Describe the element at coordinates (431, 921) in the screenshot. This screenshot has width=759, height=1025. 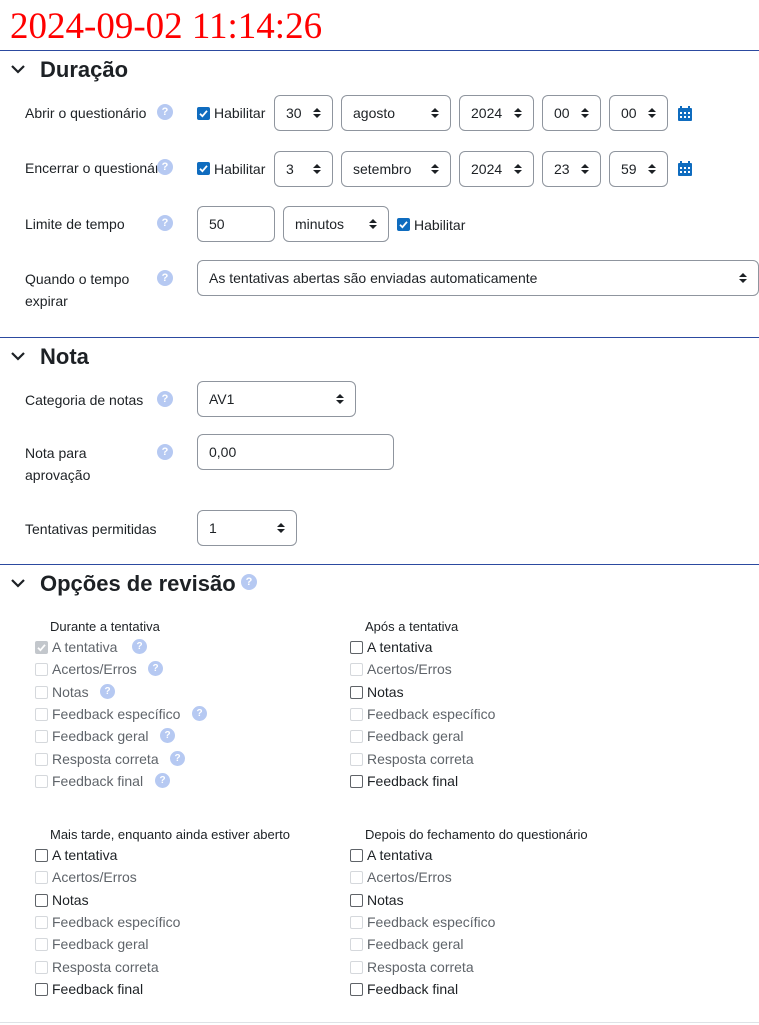
I see `review-option-label: Feedback específico` at that location.